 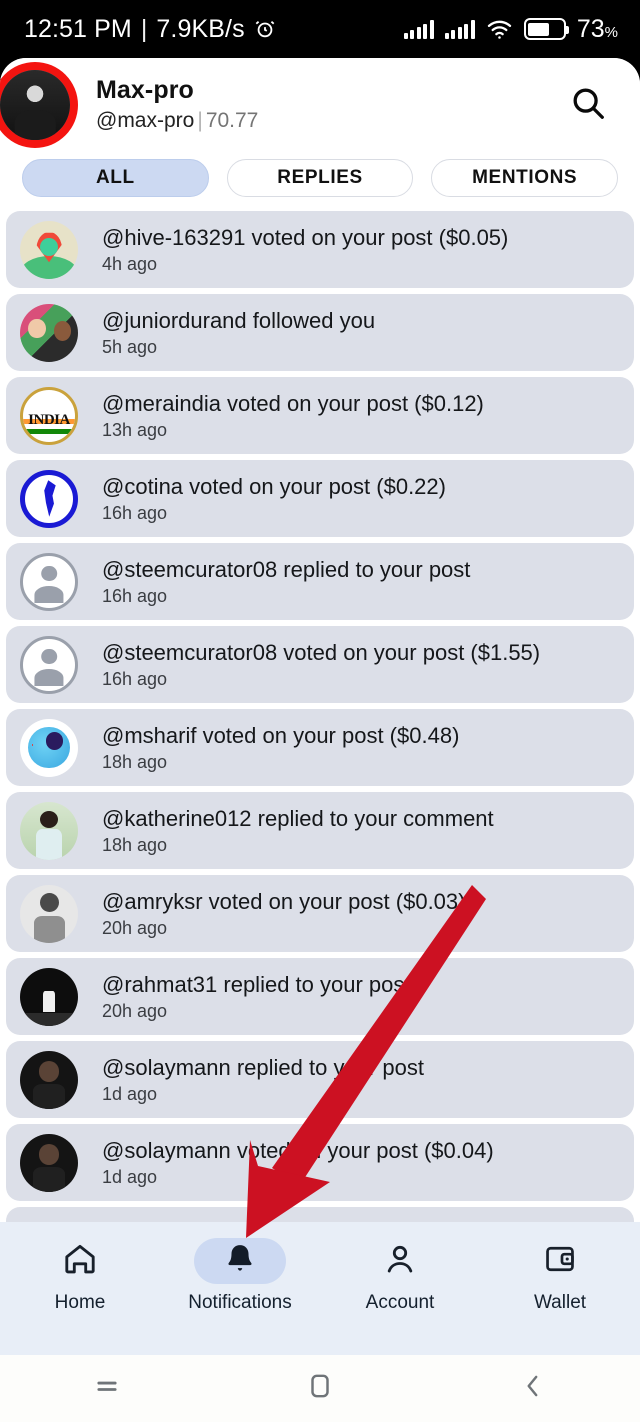 I want to click on profile-handle-line: @max-pro | 70.77, so click(x=329, y=121).